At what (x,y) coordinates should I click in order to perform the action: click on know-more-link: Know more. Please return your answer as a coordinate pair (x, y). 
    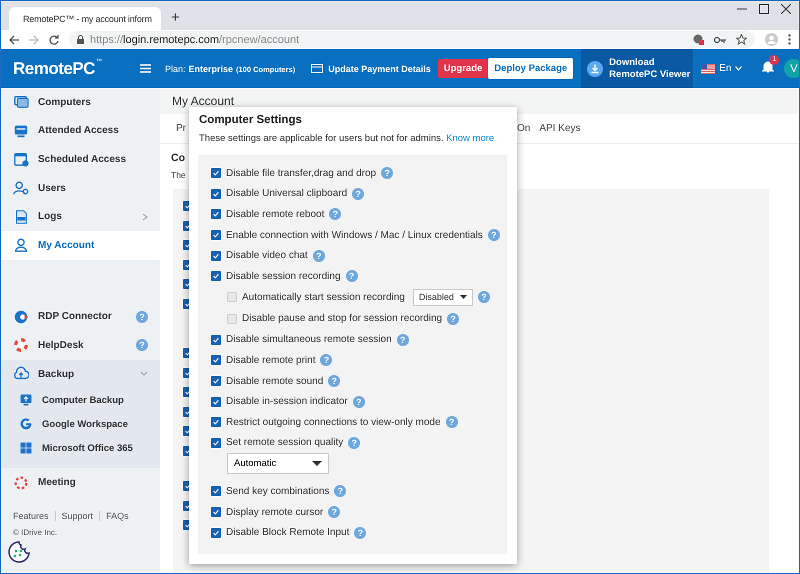
    Looking at the image, I should click on (470, 138).